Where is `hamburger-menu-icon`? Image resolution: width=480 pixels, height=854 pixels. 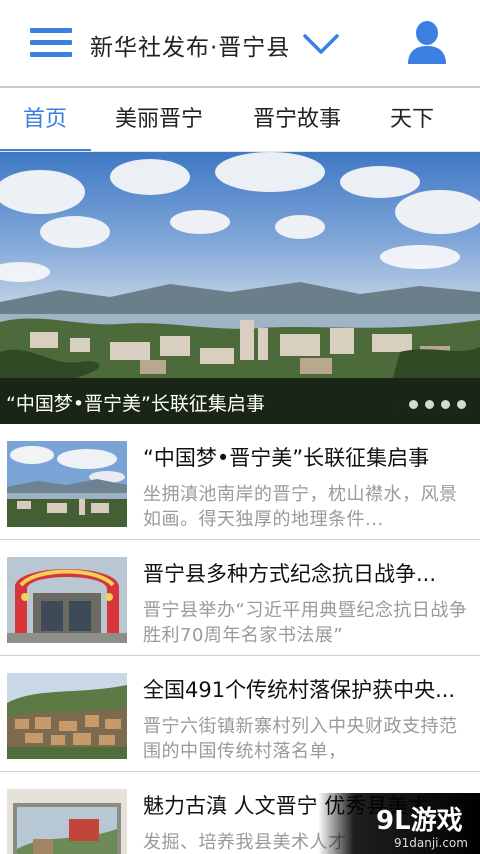
hamburger-menu-icon is located at coordinates (51, 43).